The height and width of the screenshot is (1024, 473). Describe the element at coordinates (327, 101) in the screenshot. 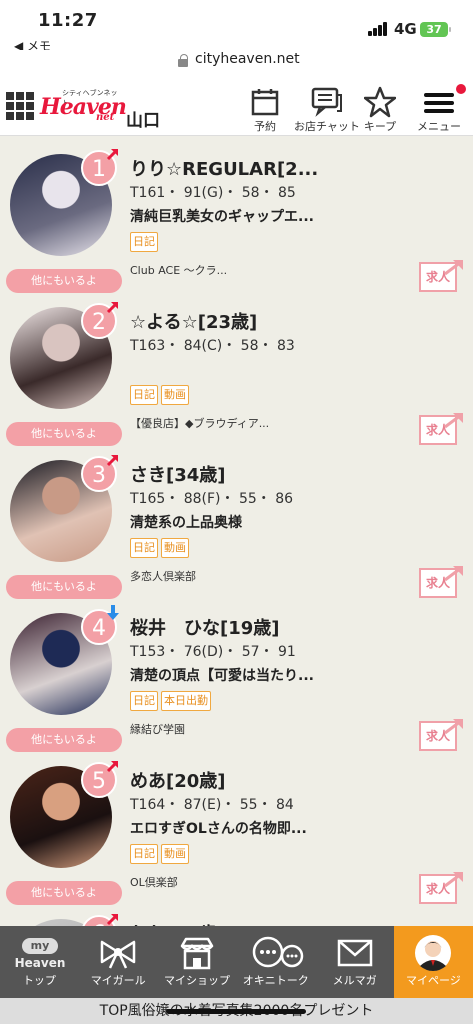

I see `chat-icon` at that location.